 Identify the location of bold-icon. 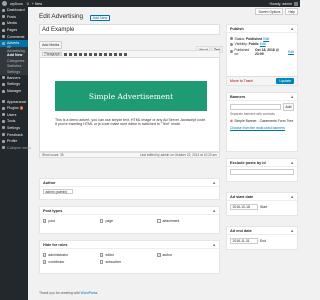
(65, 54).